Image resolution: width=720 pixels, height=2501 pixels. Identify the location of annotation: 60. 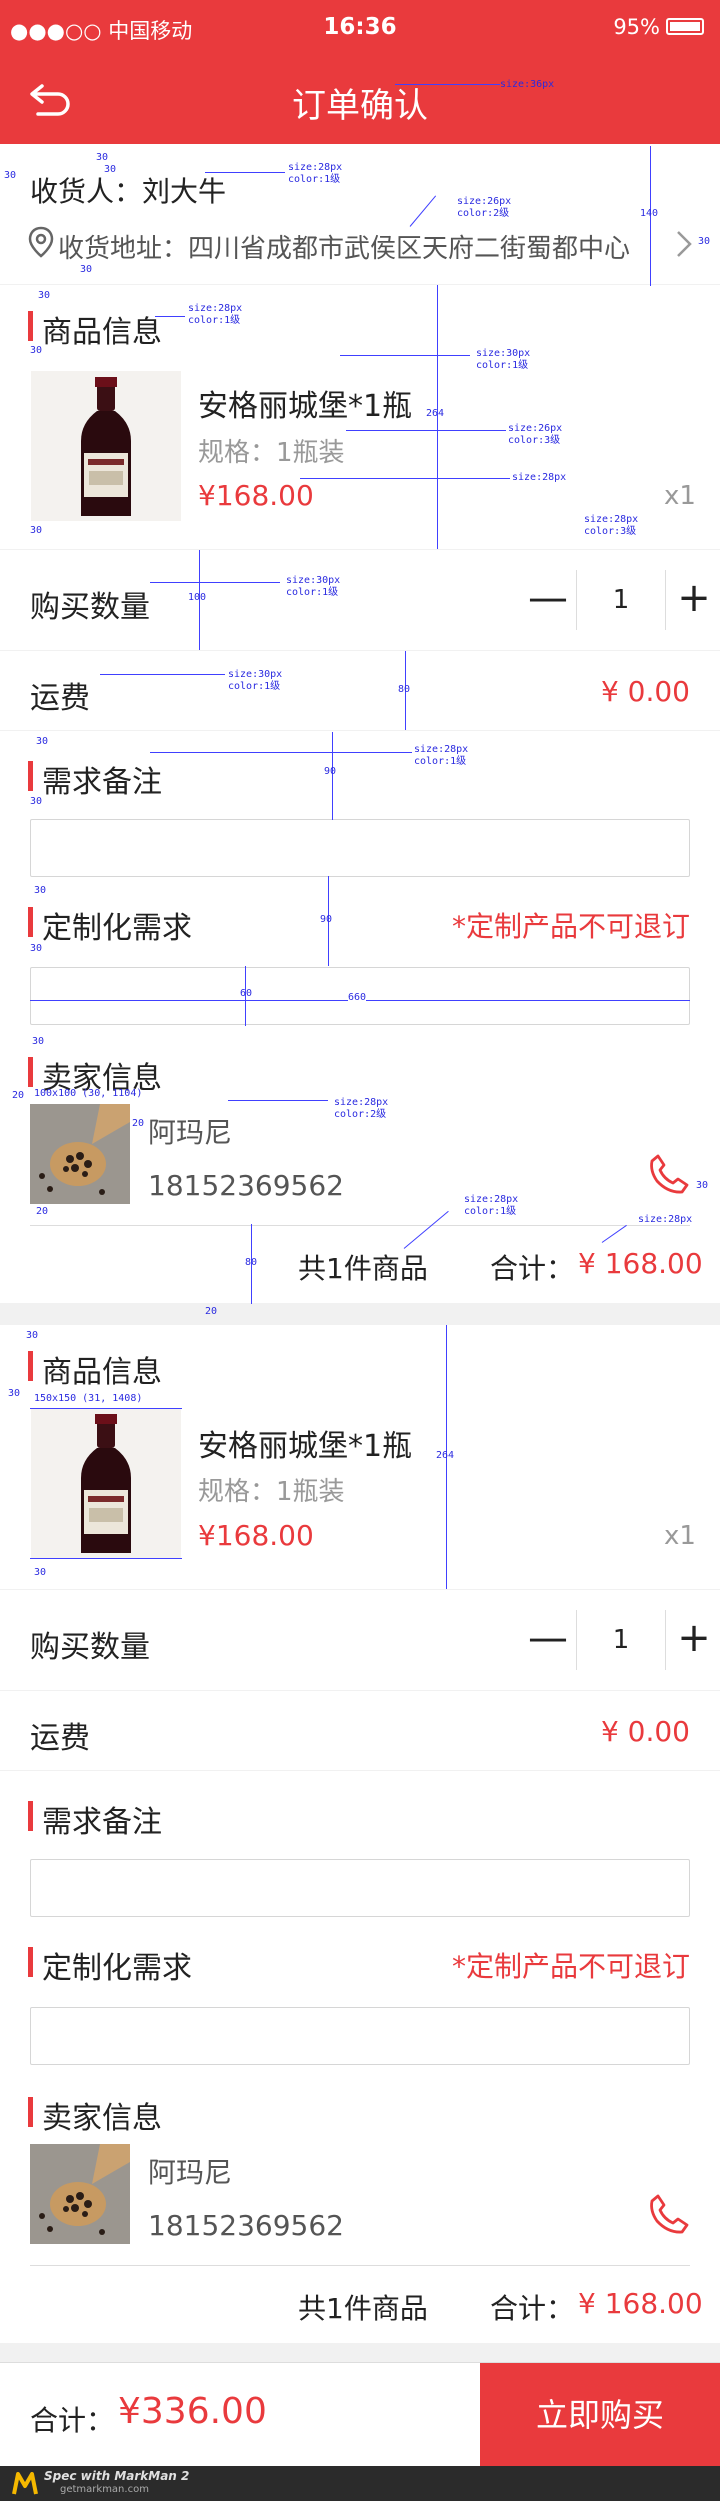
(246, 993).